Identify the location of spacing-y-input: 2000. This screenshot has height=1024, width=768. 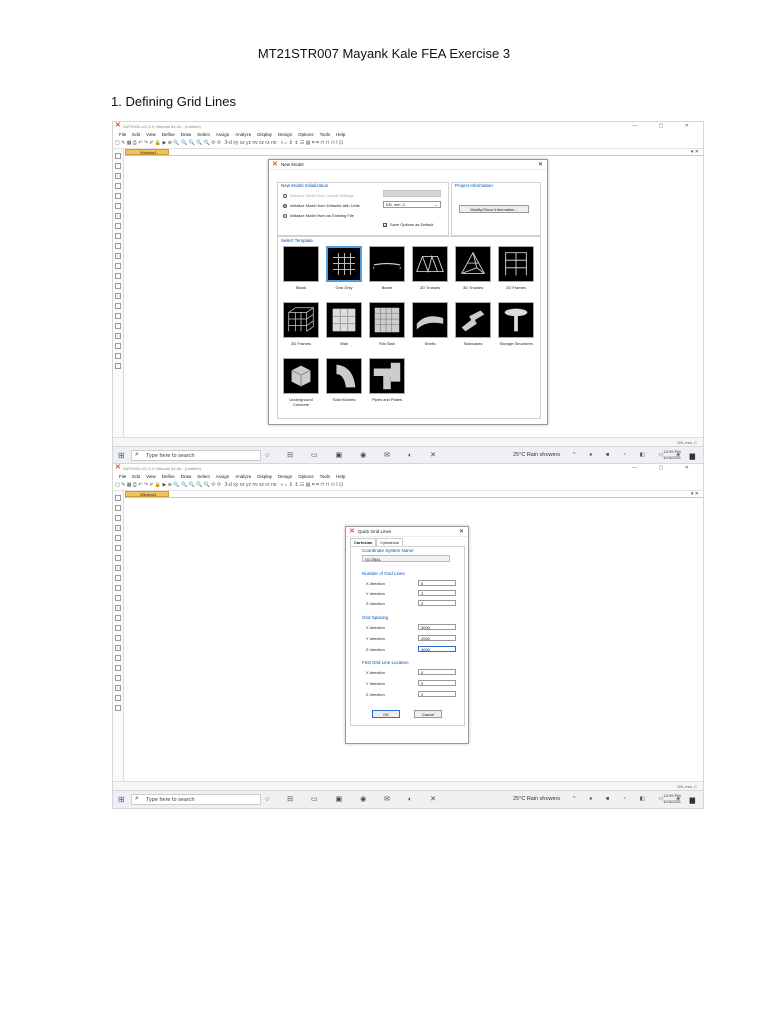
(437, 638).